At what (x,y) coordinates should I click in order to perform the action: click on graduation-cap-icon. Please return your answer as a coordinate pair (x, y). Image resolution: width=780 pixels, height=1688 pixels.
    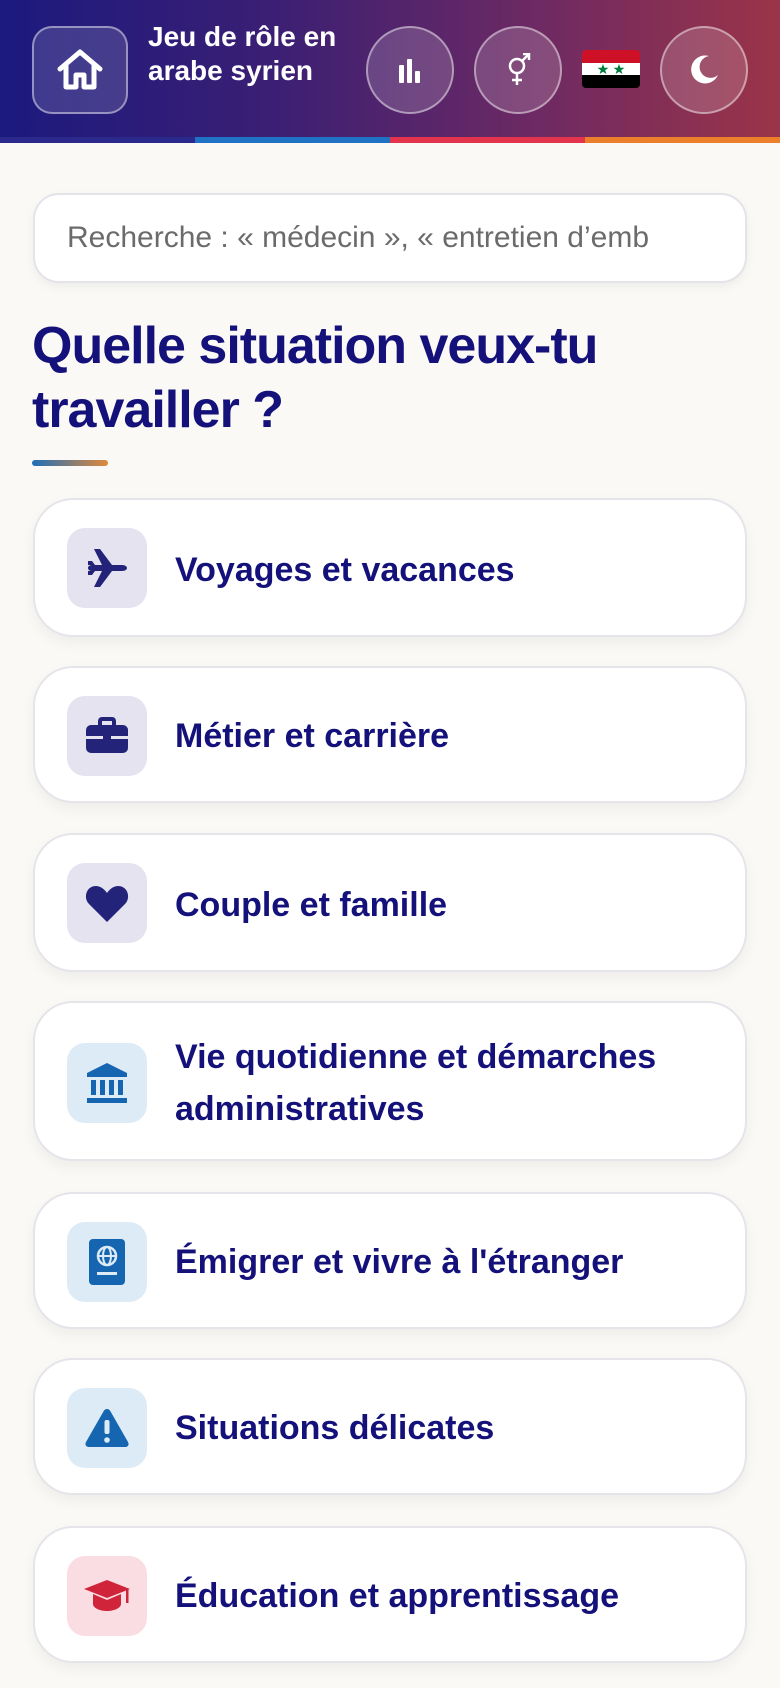
    Looking at the image, I should click on (107, 1595).